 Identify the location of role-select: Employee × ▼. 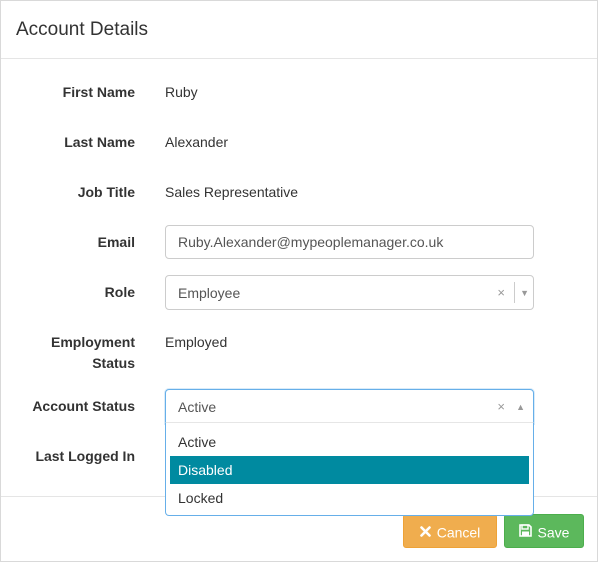
(349, 292).